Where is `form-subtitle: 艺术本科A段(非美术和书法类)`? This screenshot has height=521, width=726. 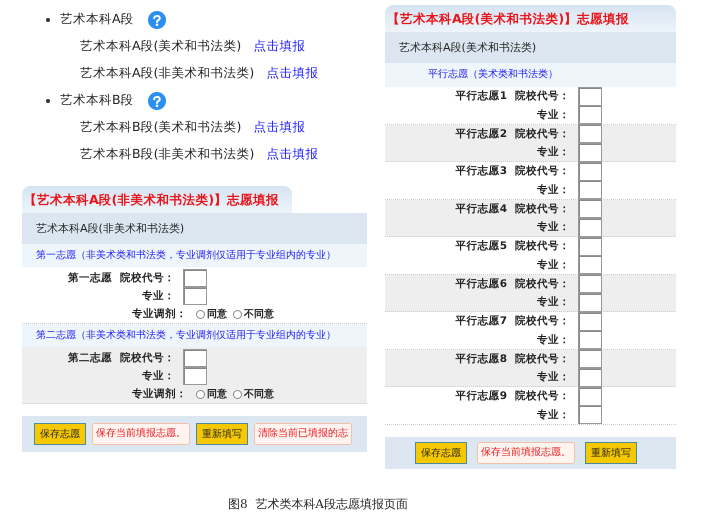 form-subtitle: 艺术本科A段(非美术和书法类) is located at coordinates (194, 228).